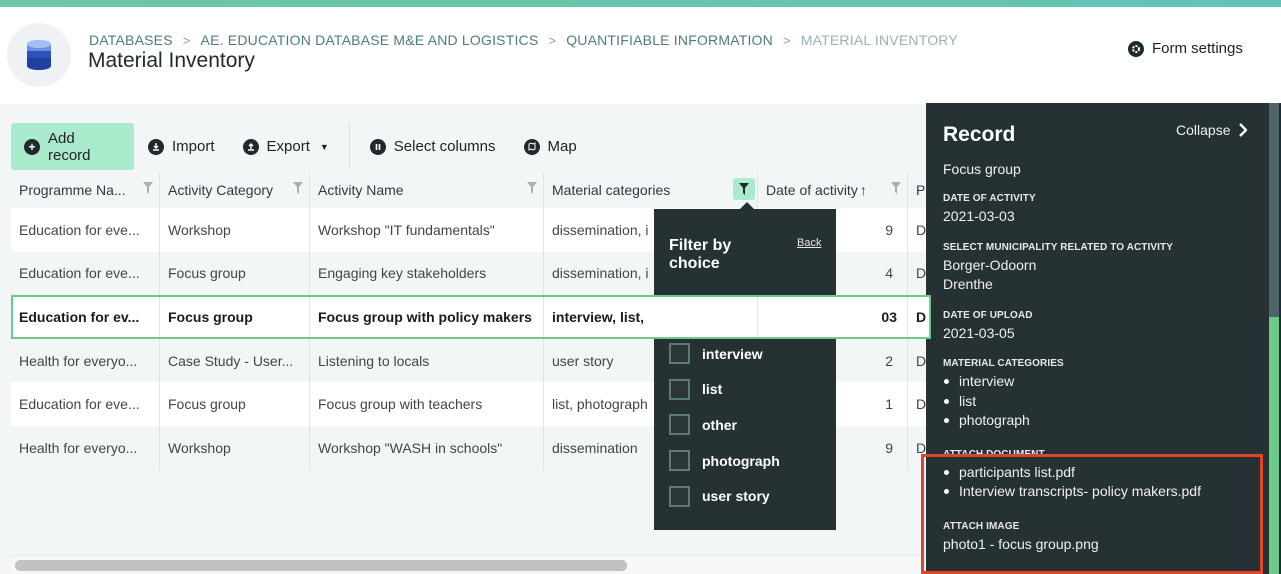 The width and height of the screenshot is (1281, 574). I want to click on page-title: Material Inventory, so click(171, 60).